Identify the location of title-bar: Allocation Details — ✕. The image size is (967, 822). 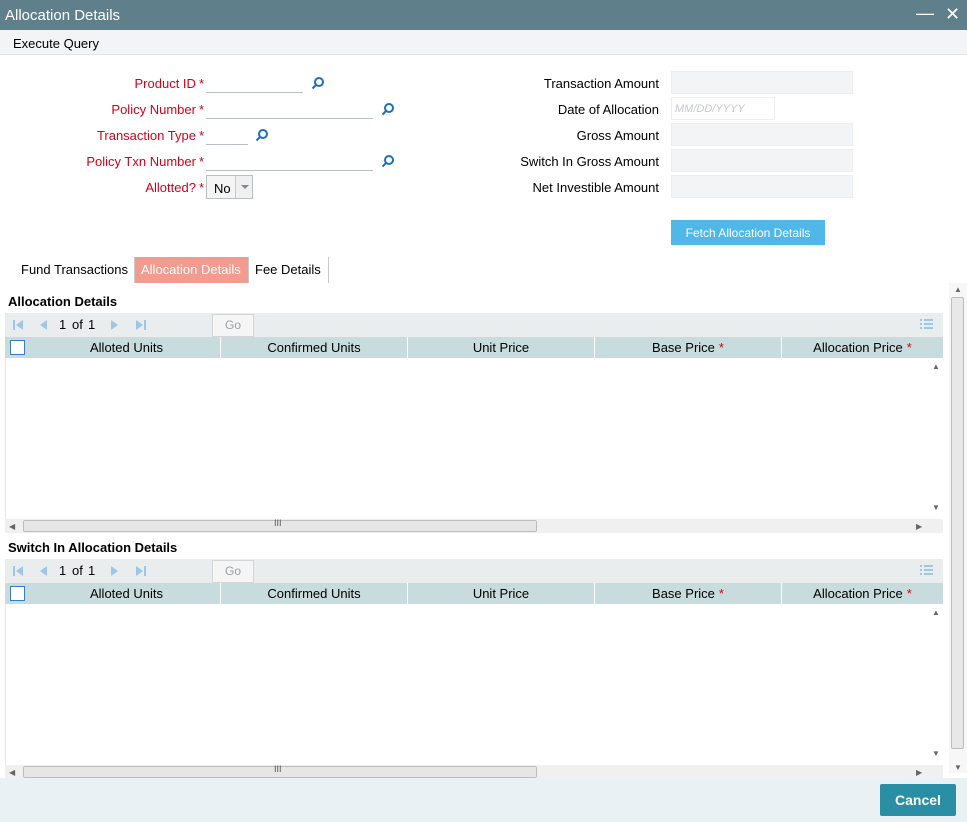
(483, 15).